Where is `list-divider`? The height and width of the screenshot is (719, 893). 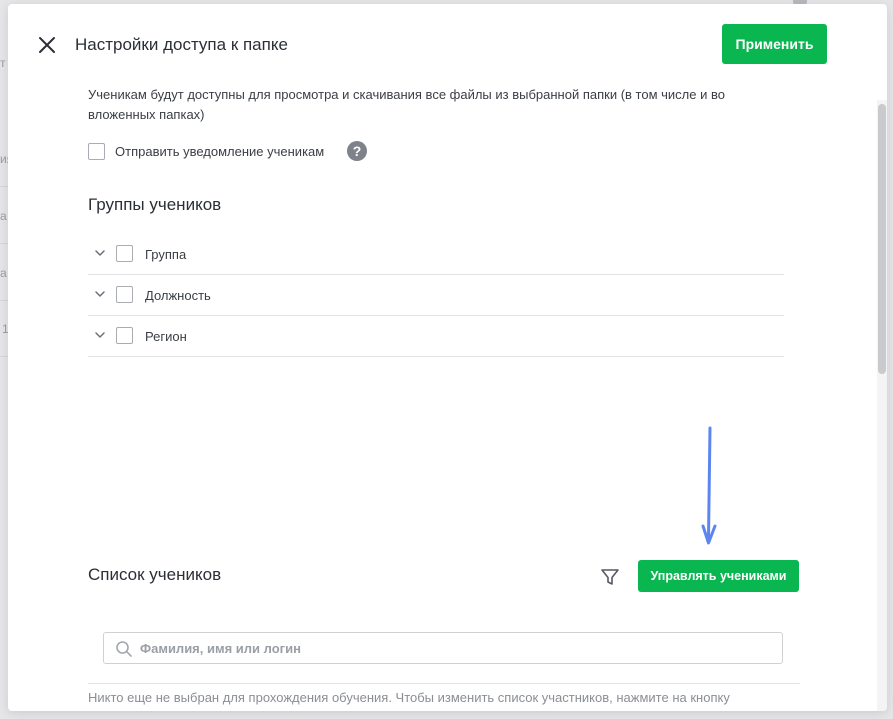 list-divider is located at coordinates (444, 683).